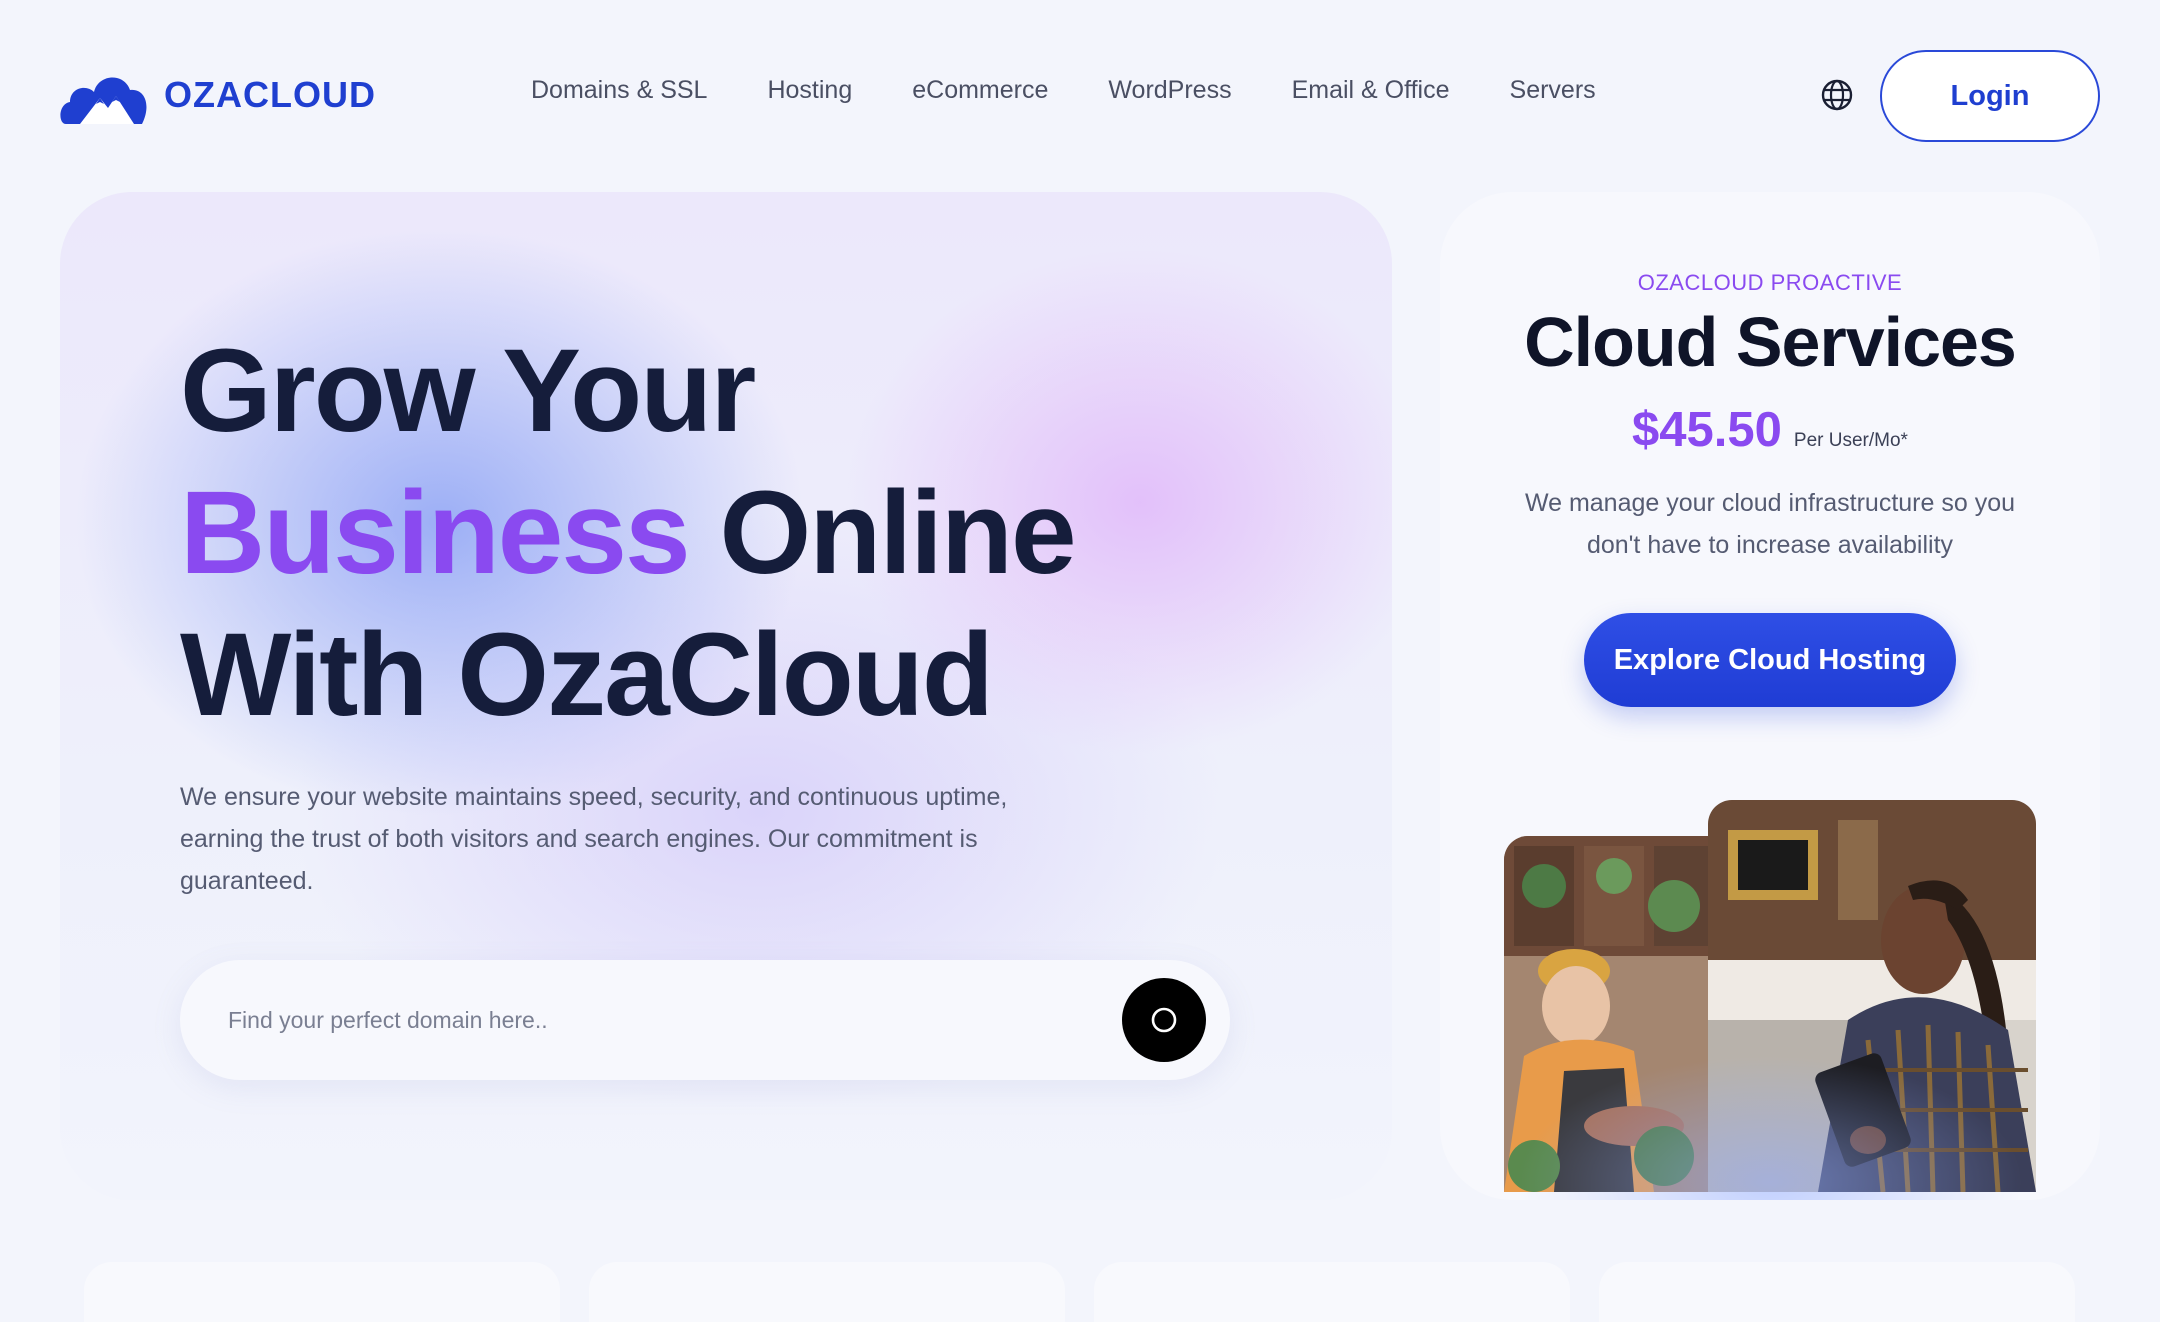 Image resolution: width=2160 pixels, height=1322 pixels. I want to click on promo-price-row: $45.50 Per User/Mo*, so click(1770, 430).